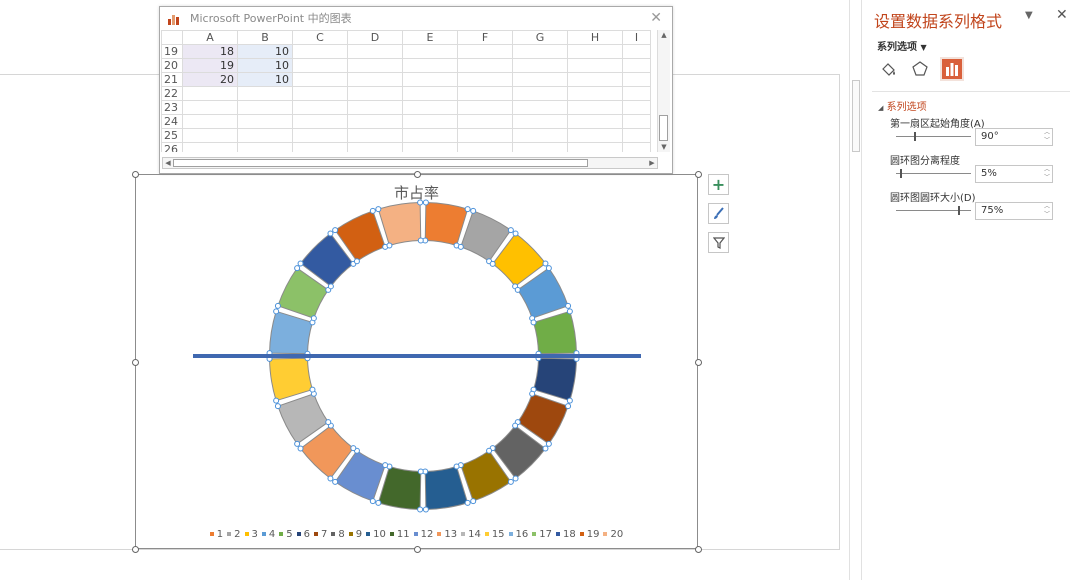  What do you see at coordinates (406, 135) in the screenshot?
I see `table-row: 25` at bounding box center [406, 135].